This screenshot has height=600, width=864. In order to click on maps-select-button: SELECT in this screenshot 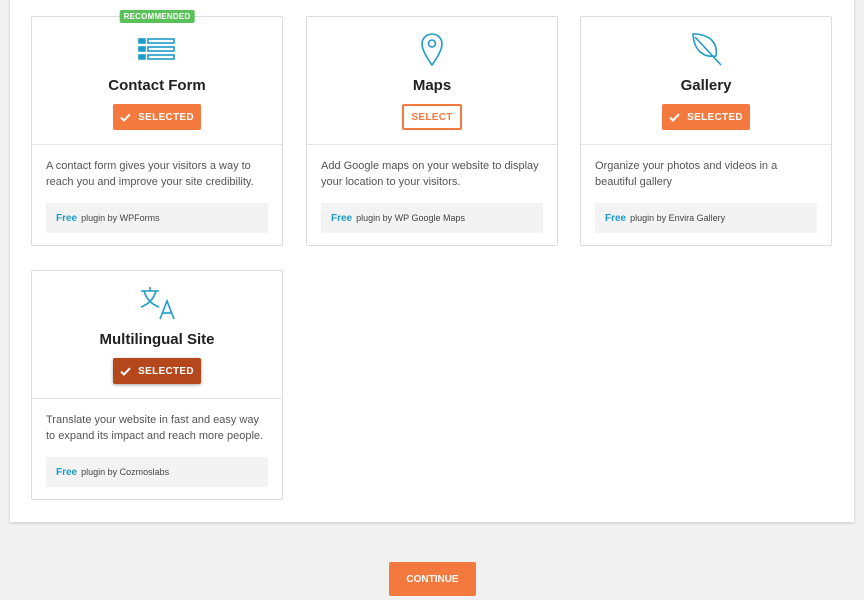, I will do `click(432, 117)`.